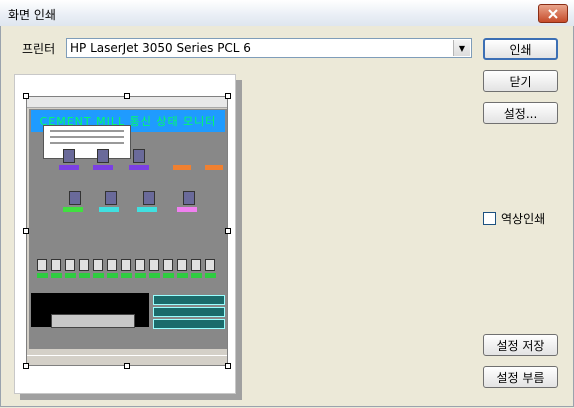 Image resolution: width=574 pixels, height=408 pixels. Describe the element at coordinates (520, 49) in the screenshot. I see `print-button: 인쇄` at that location.